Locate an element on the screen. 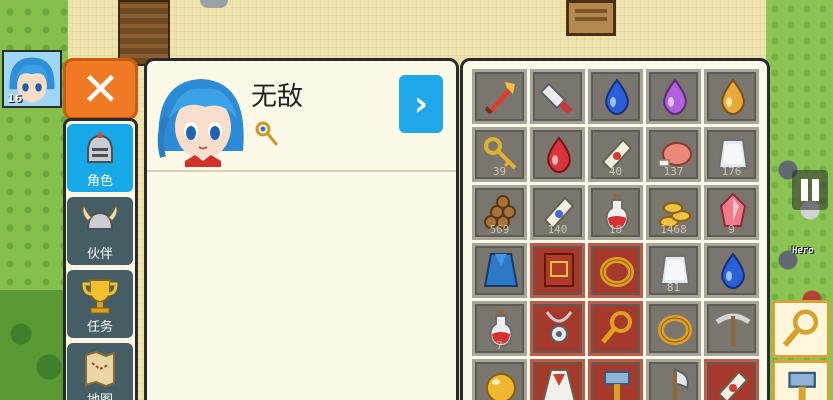 The height and width of the screenshot is (400, 833). quick-slot-magnifier is located at coordinates (801, 329).